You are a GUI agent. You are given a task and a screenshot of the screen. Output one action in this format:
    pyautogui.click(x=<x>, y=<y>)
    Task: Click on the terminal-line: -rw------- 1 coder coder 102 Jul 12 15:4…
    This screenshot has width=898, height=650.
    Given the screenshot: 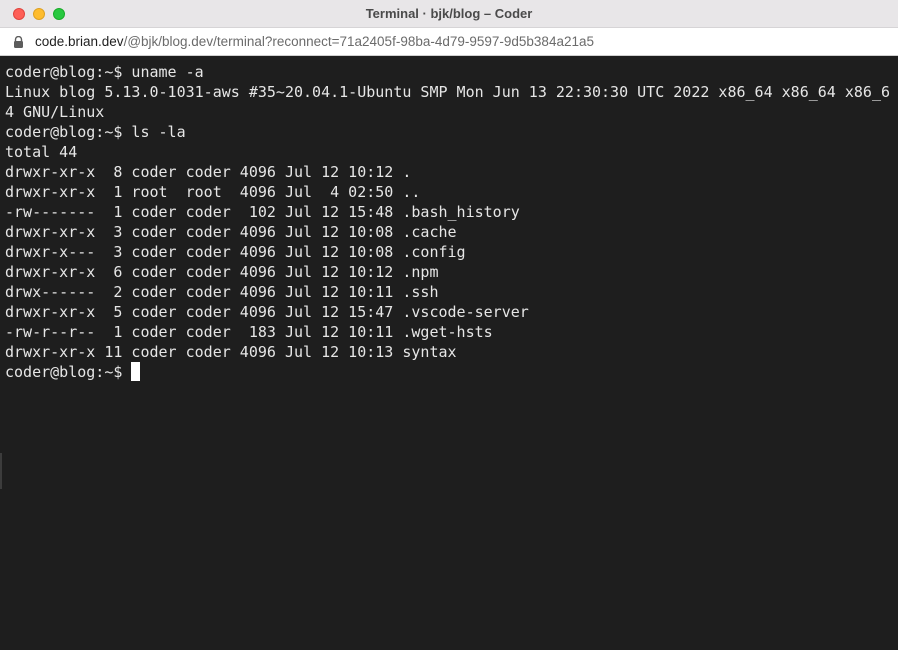 What is the action you would take?
    pyautogui.click(x=262, y=212)
    